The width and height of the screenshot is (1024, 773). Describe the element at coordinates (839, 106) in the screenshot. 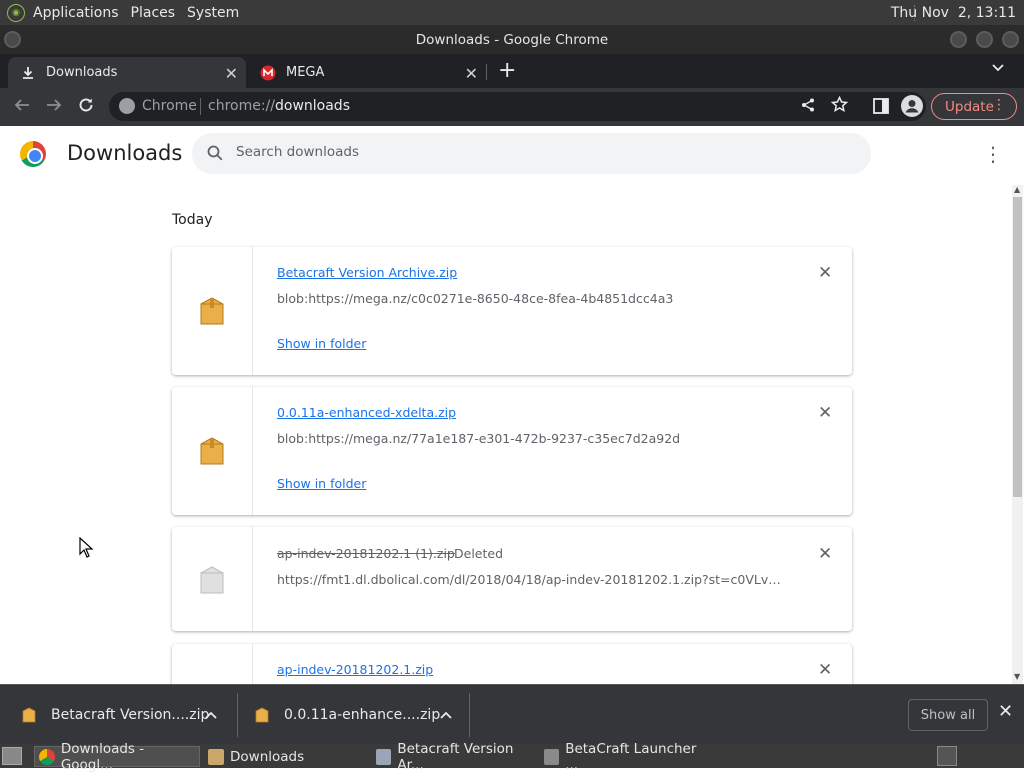

I see `bookmark-star-icon` at that location.